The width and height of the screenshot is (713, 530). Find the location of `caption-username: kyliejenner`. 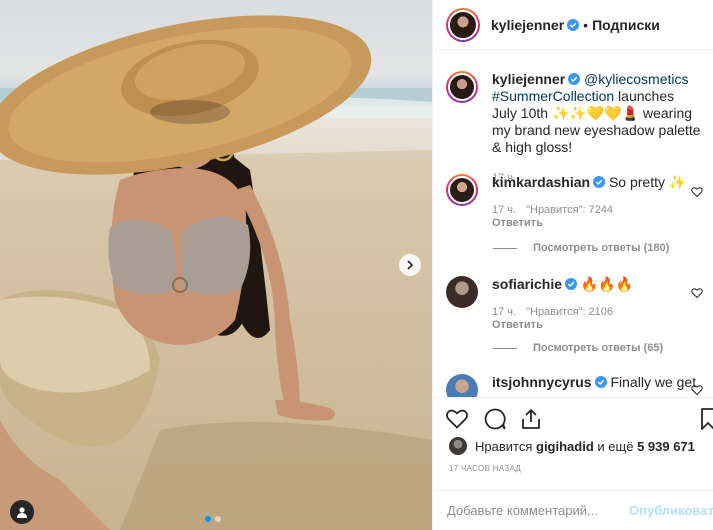

caption-username: kyliejenner is located at coordinates (528, 79).